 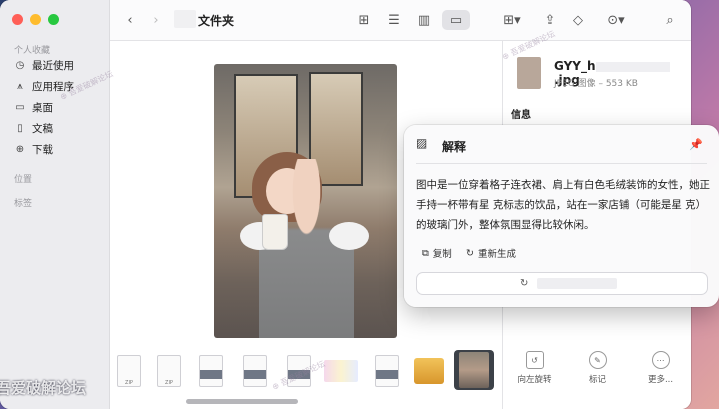 I want to click on share-button: ⇪, so click(x=550, y=20).